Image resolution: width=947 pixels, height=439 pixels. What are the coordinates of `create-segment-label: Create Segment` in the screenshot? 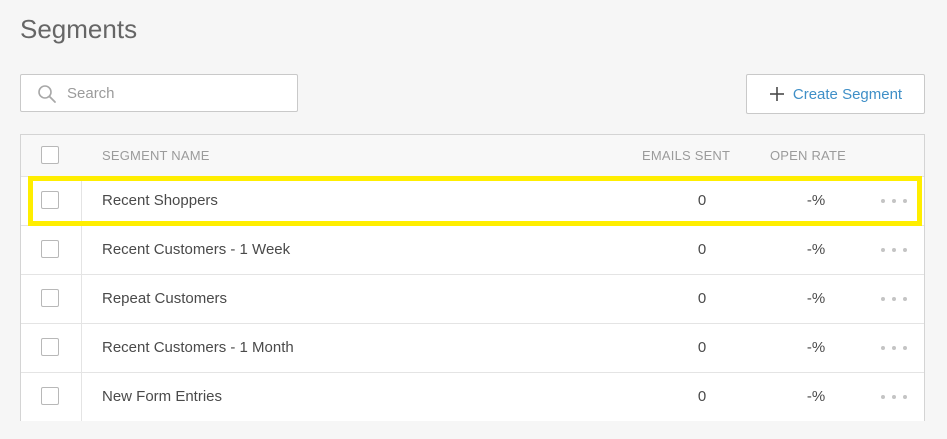 It's located at (847, 94).